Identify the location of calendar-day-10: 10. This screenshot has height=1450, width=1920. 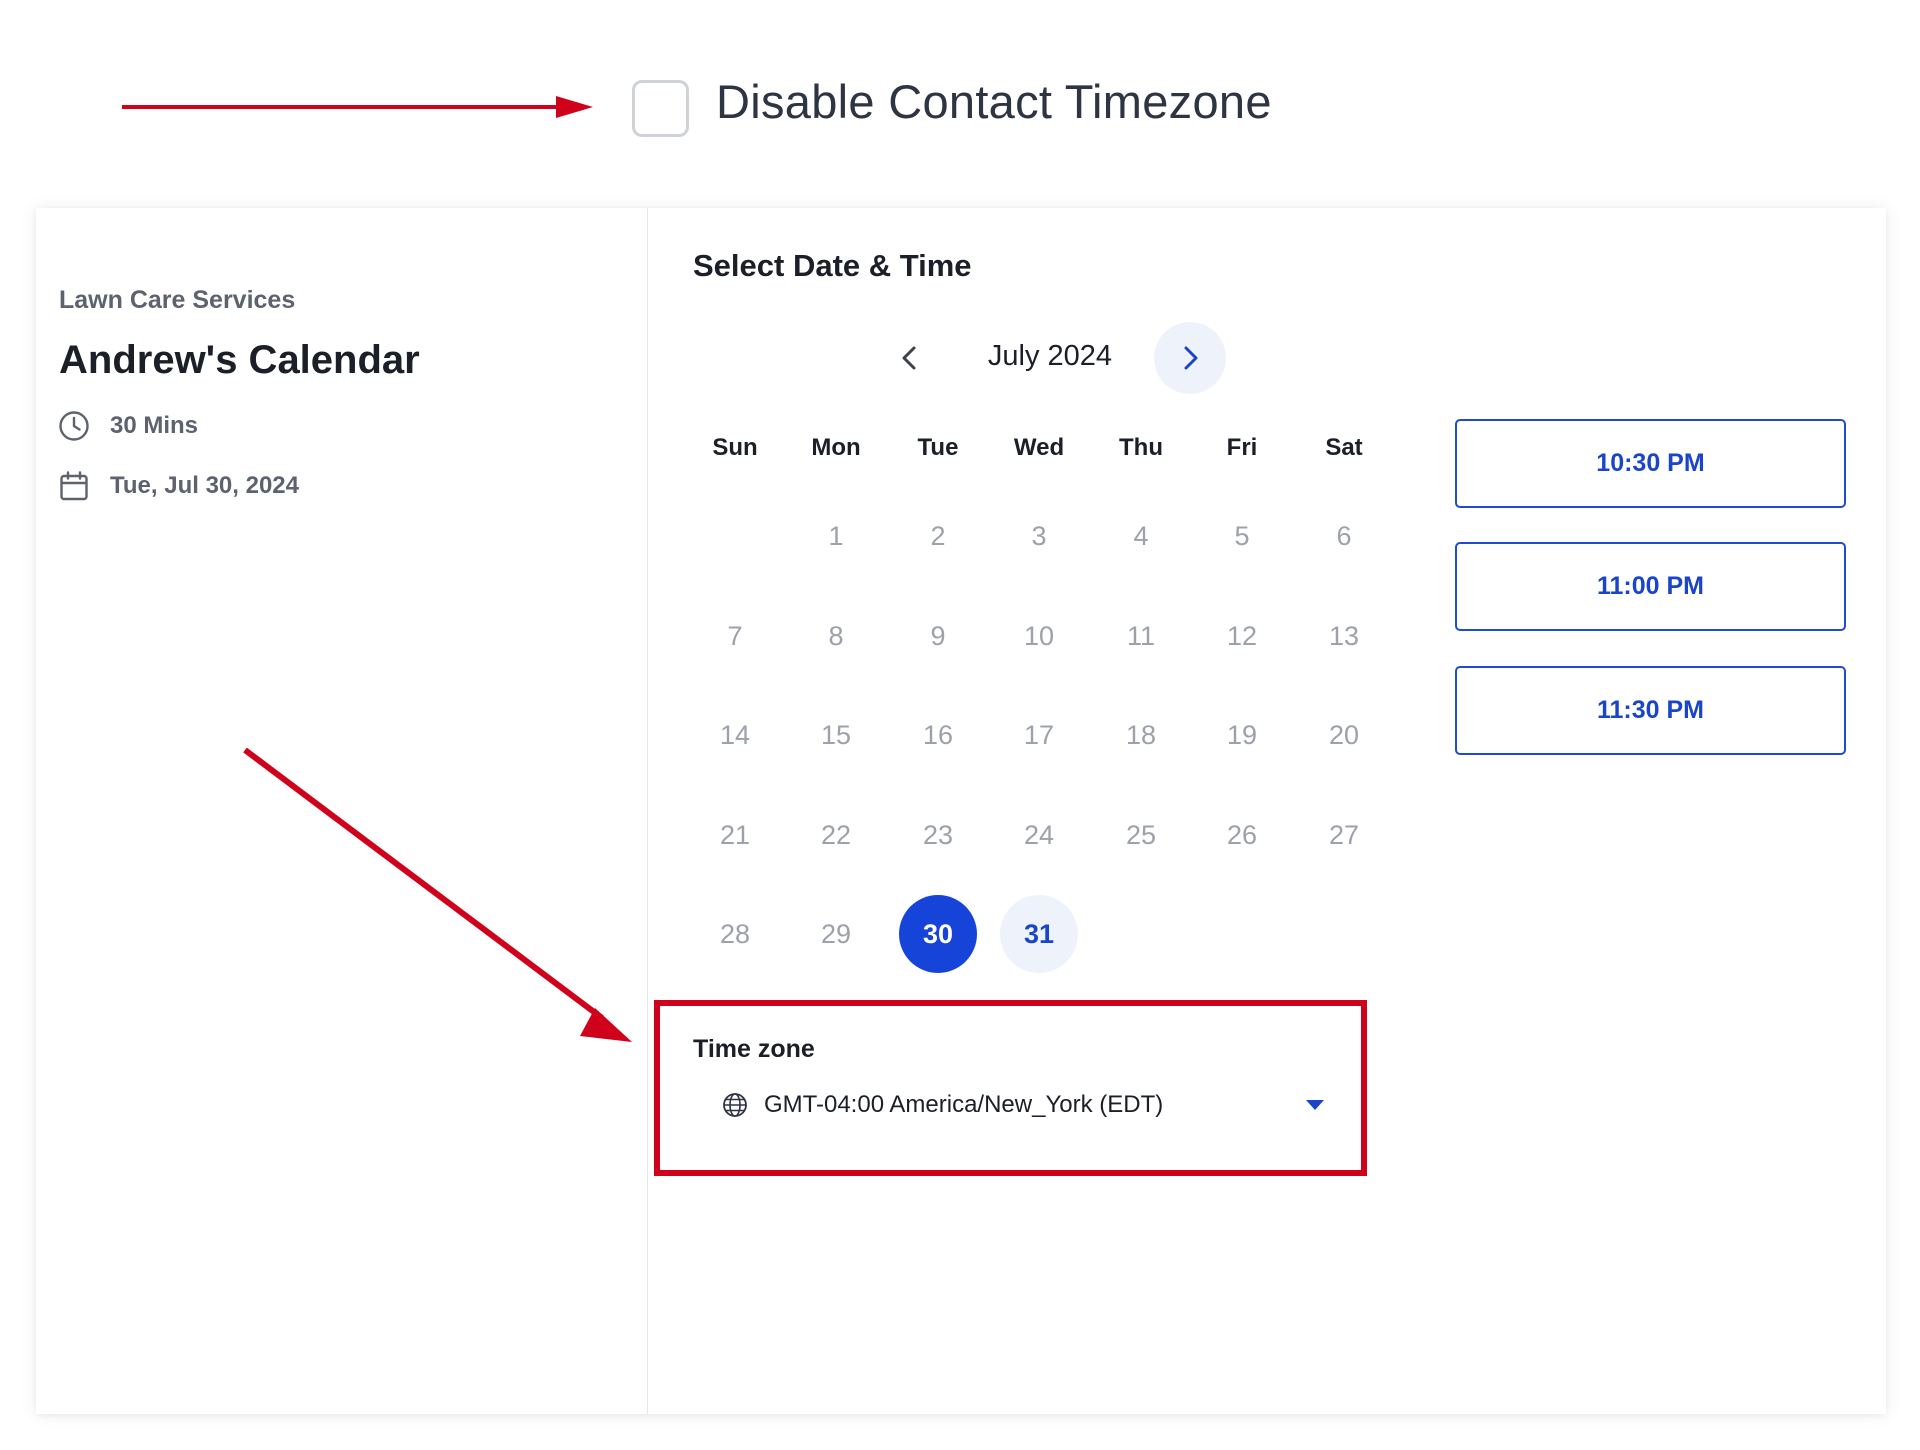
(1039, 635).